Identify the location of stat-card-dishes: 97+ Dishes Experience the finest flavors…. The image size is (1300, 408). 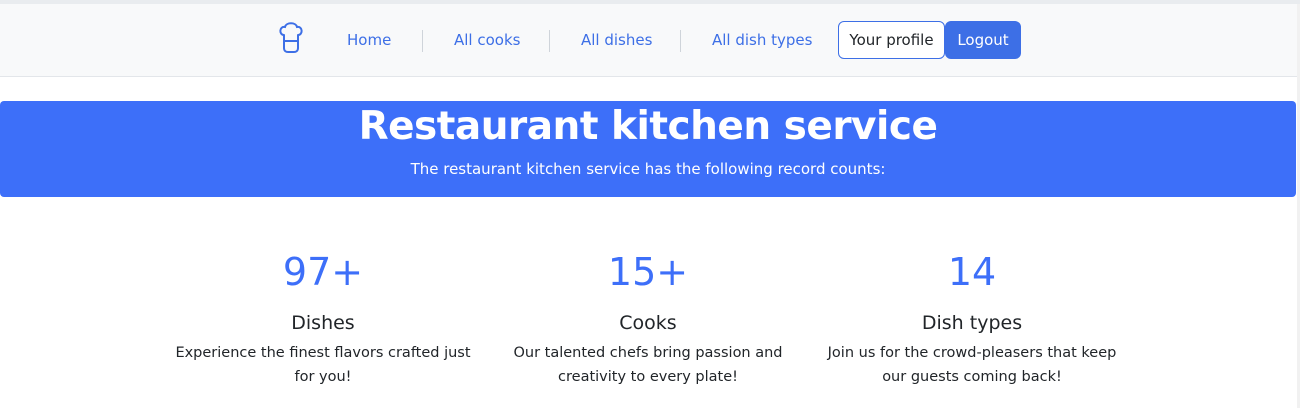
(323, 318).